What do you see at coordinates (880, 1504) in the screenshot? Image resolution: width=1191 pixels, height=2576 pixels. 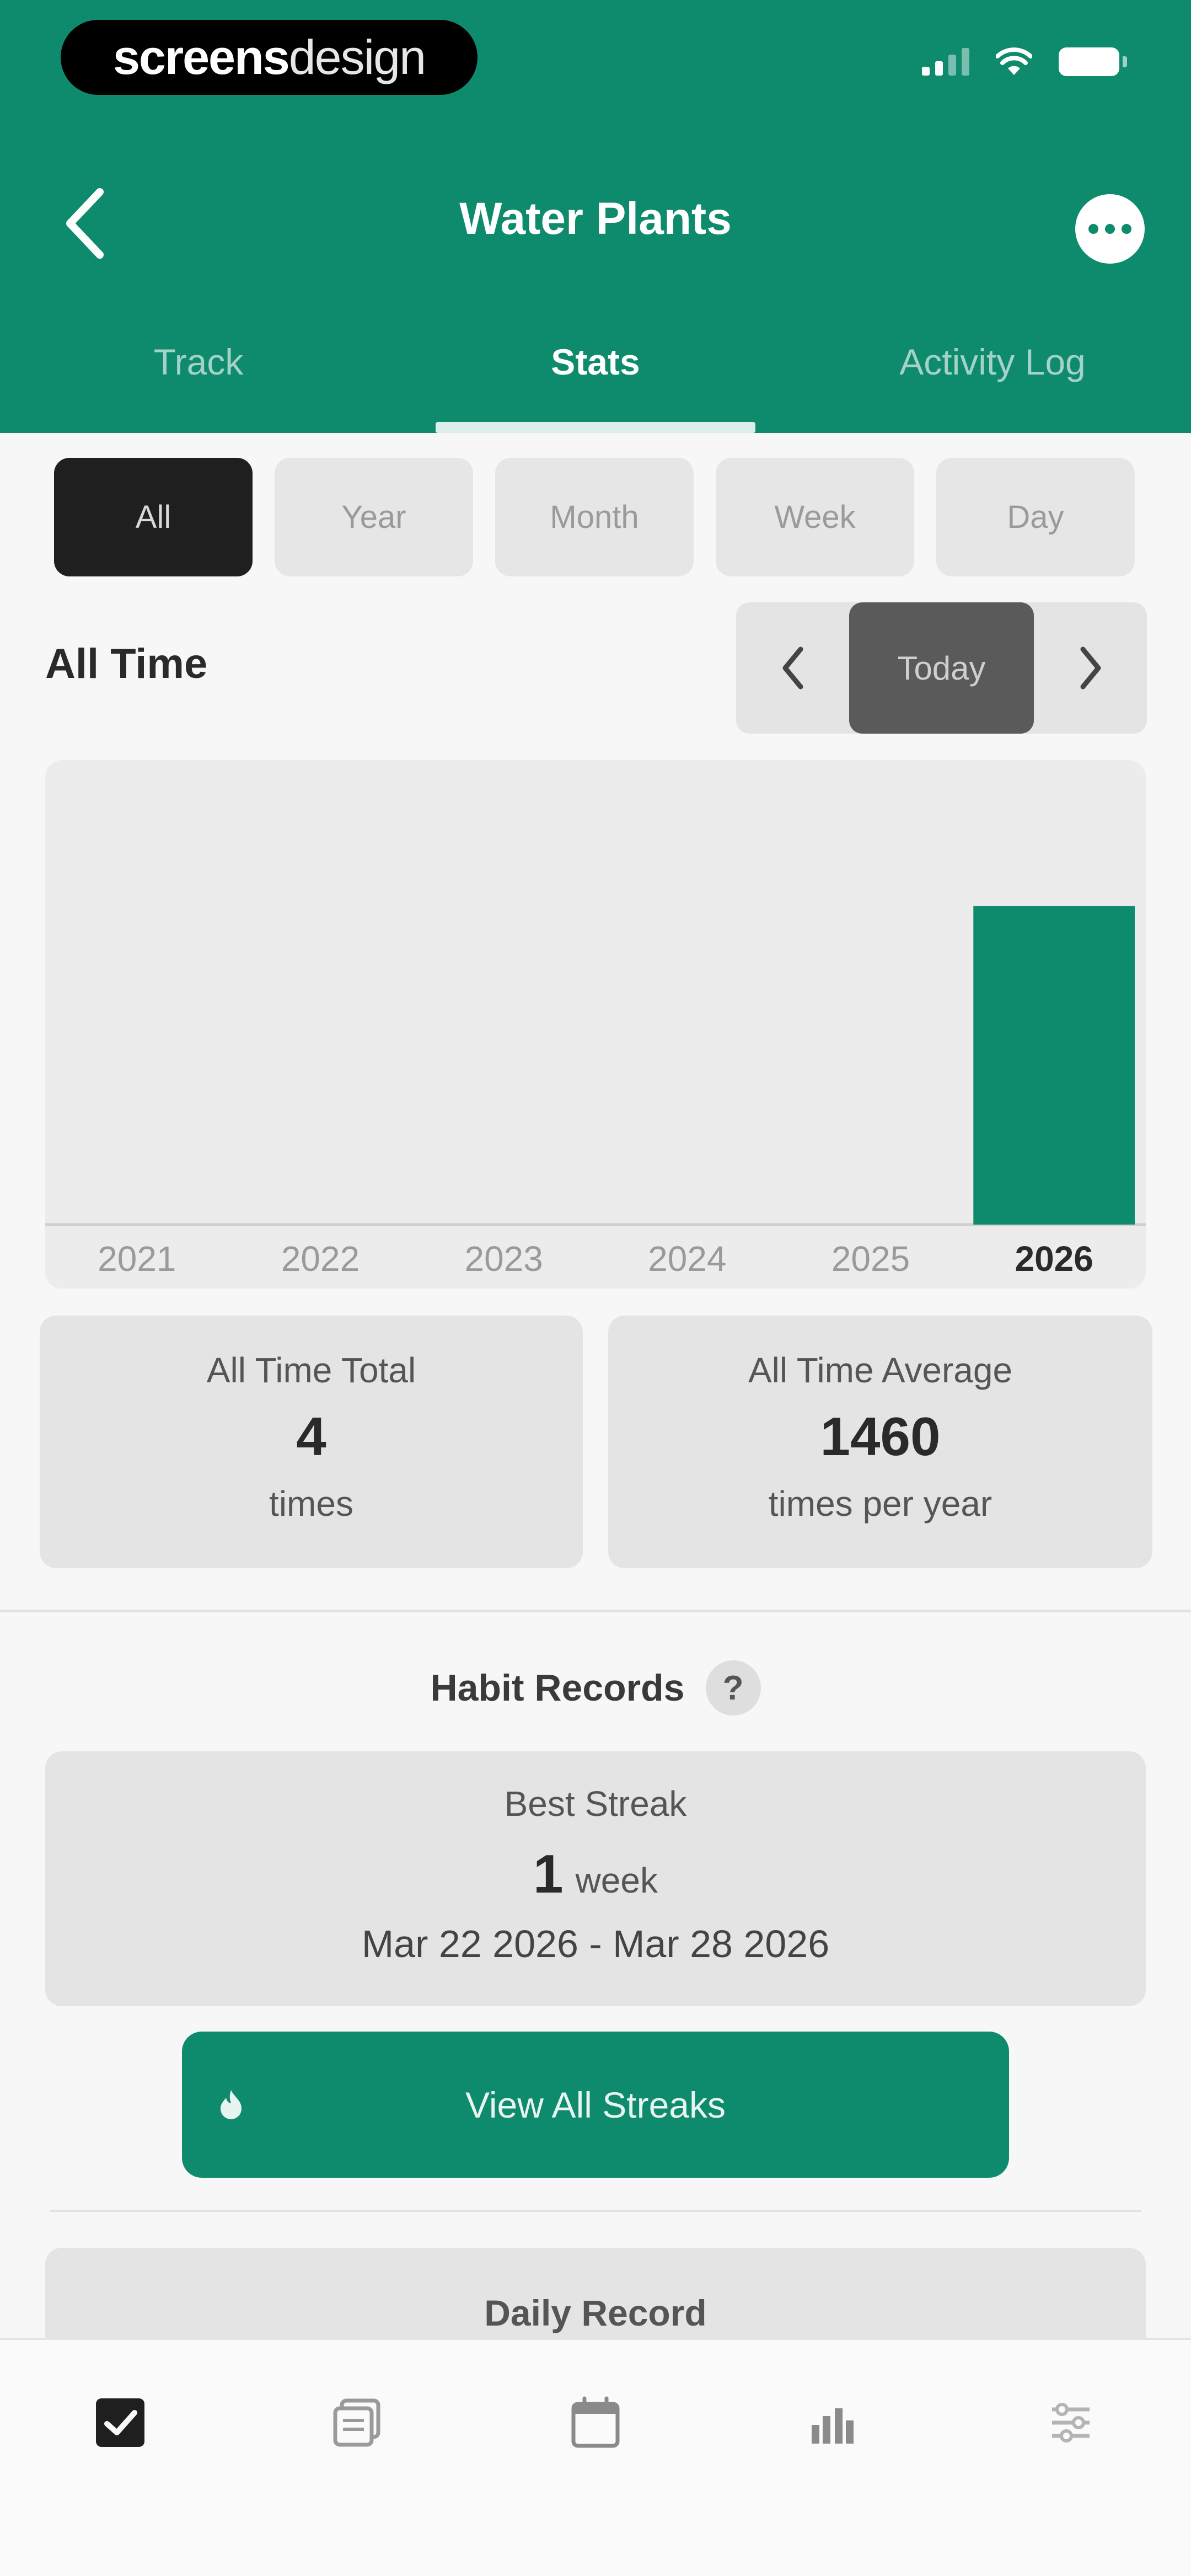 I see `average-stat-unit: times per year` at bounding box center [880, 1504].